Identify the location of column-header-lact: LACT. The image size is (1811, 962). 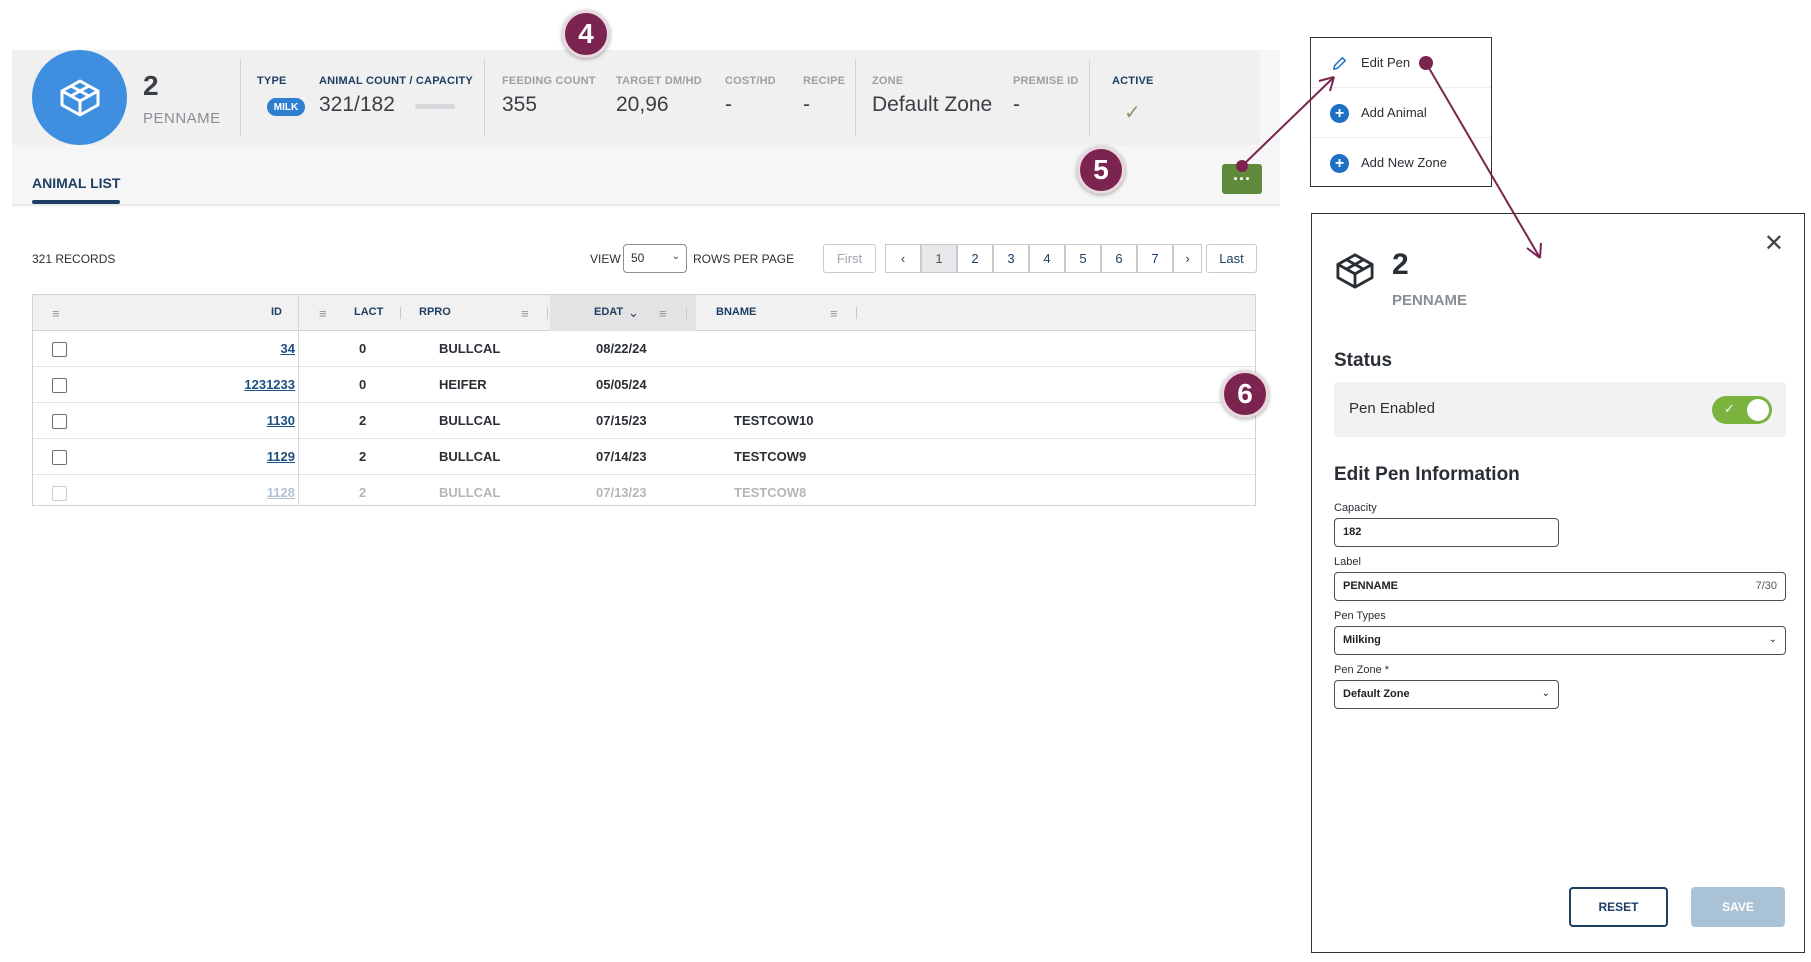
(368, 312).